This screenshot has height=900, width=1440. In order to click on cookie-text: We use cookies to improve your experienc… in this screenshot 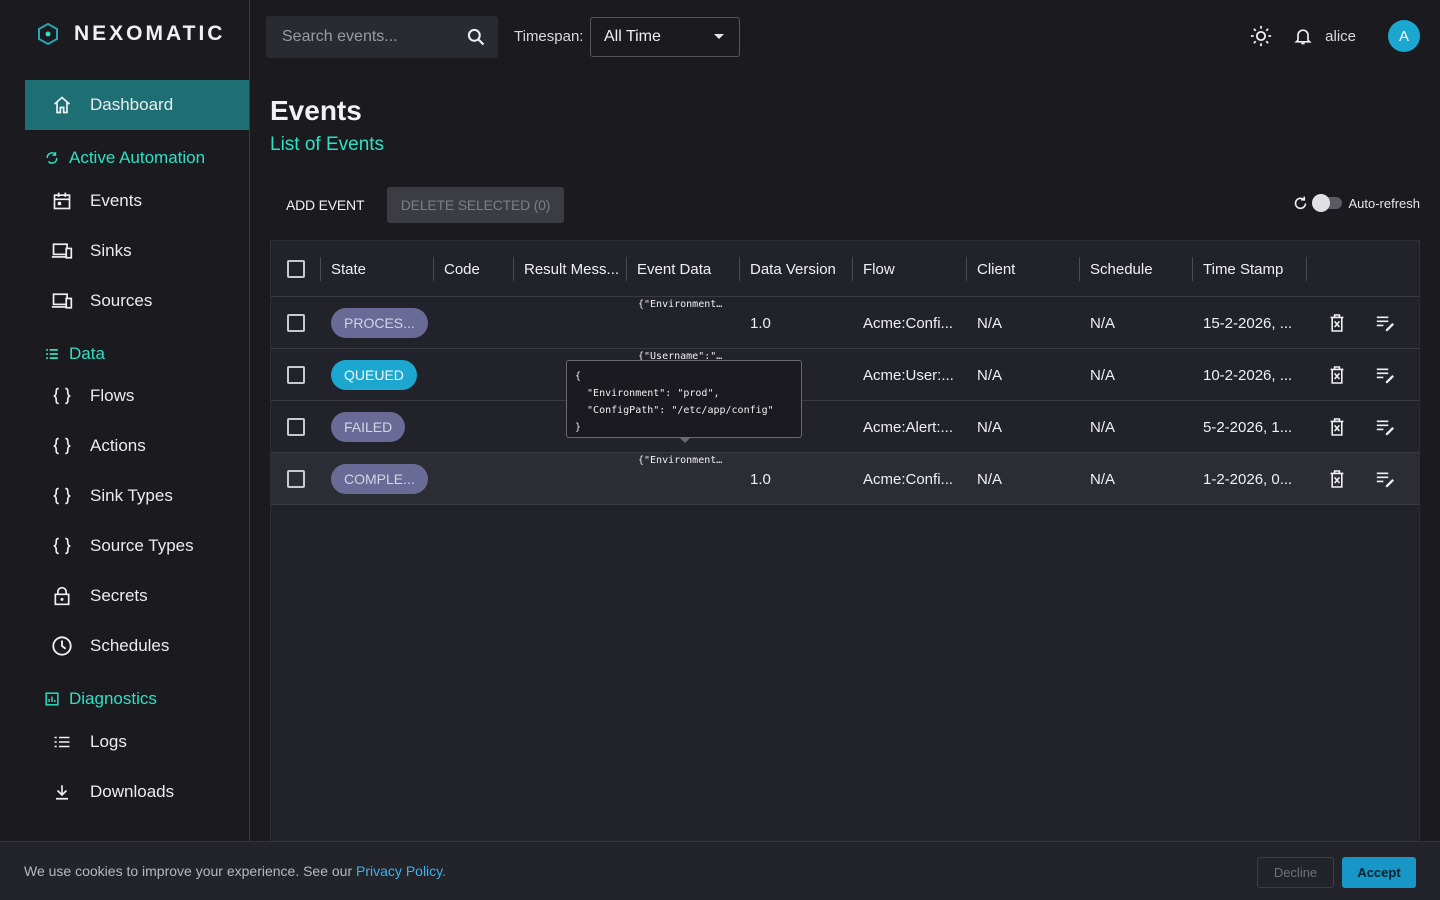, I will do `click(235, 871)`.